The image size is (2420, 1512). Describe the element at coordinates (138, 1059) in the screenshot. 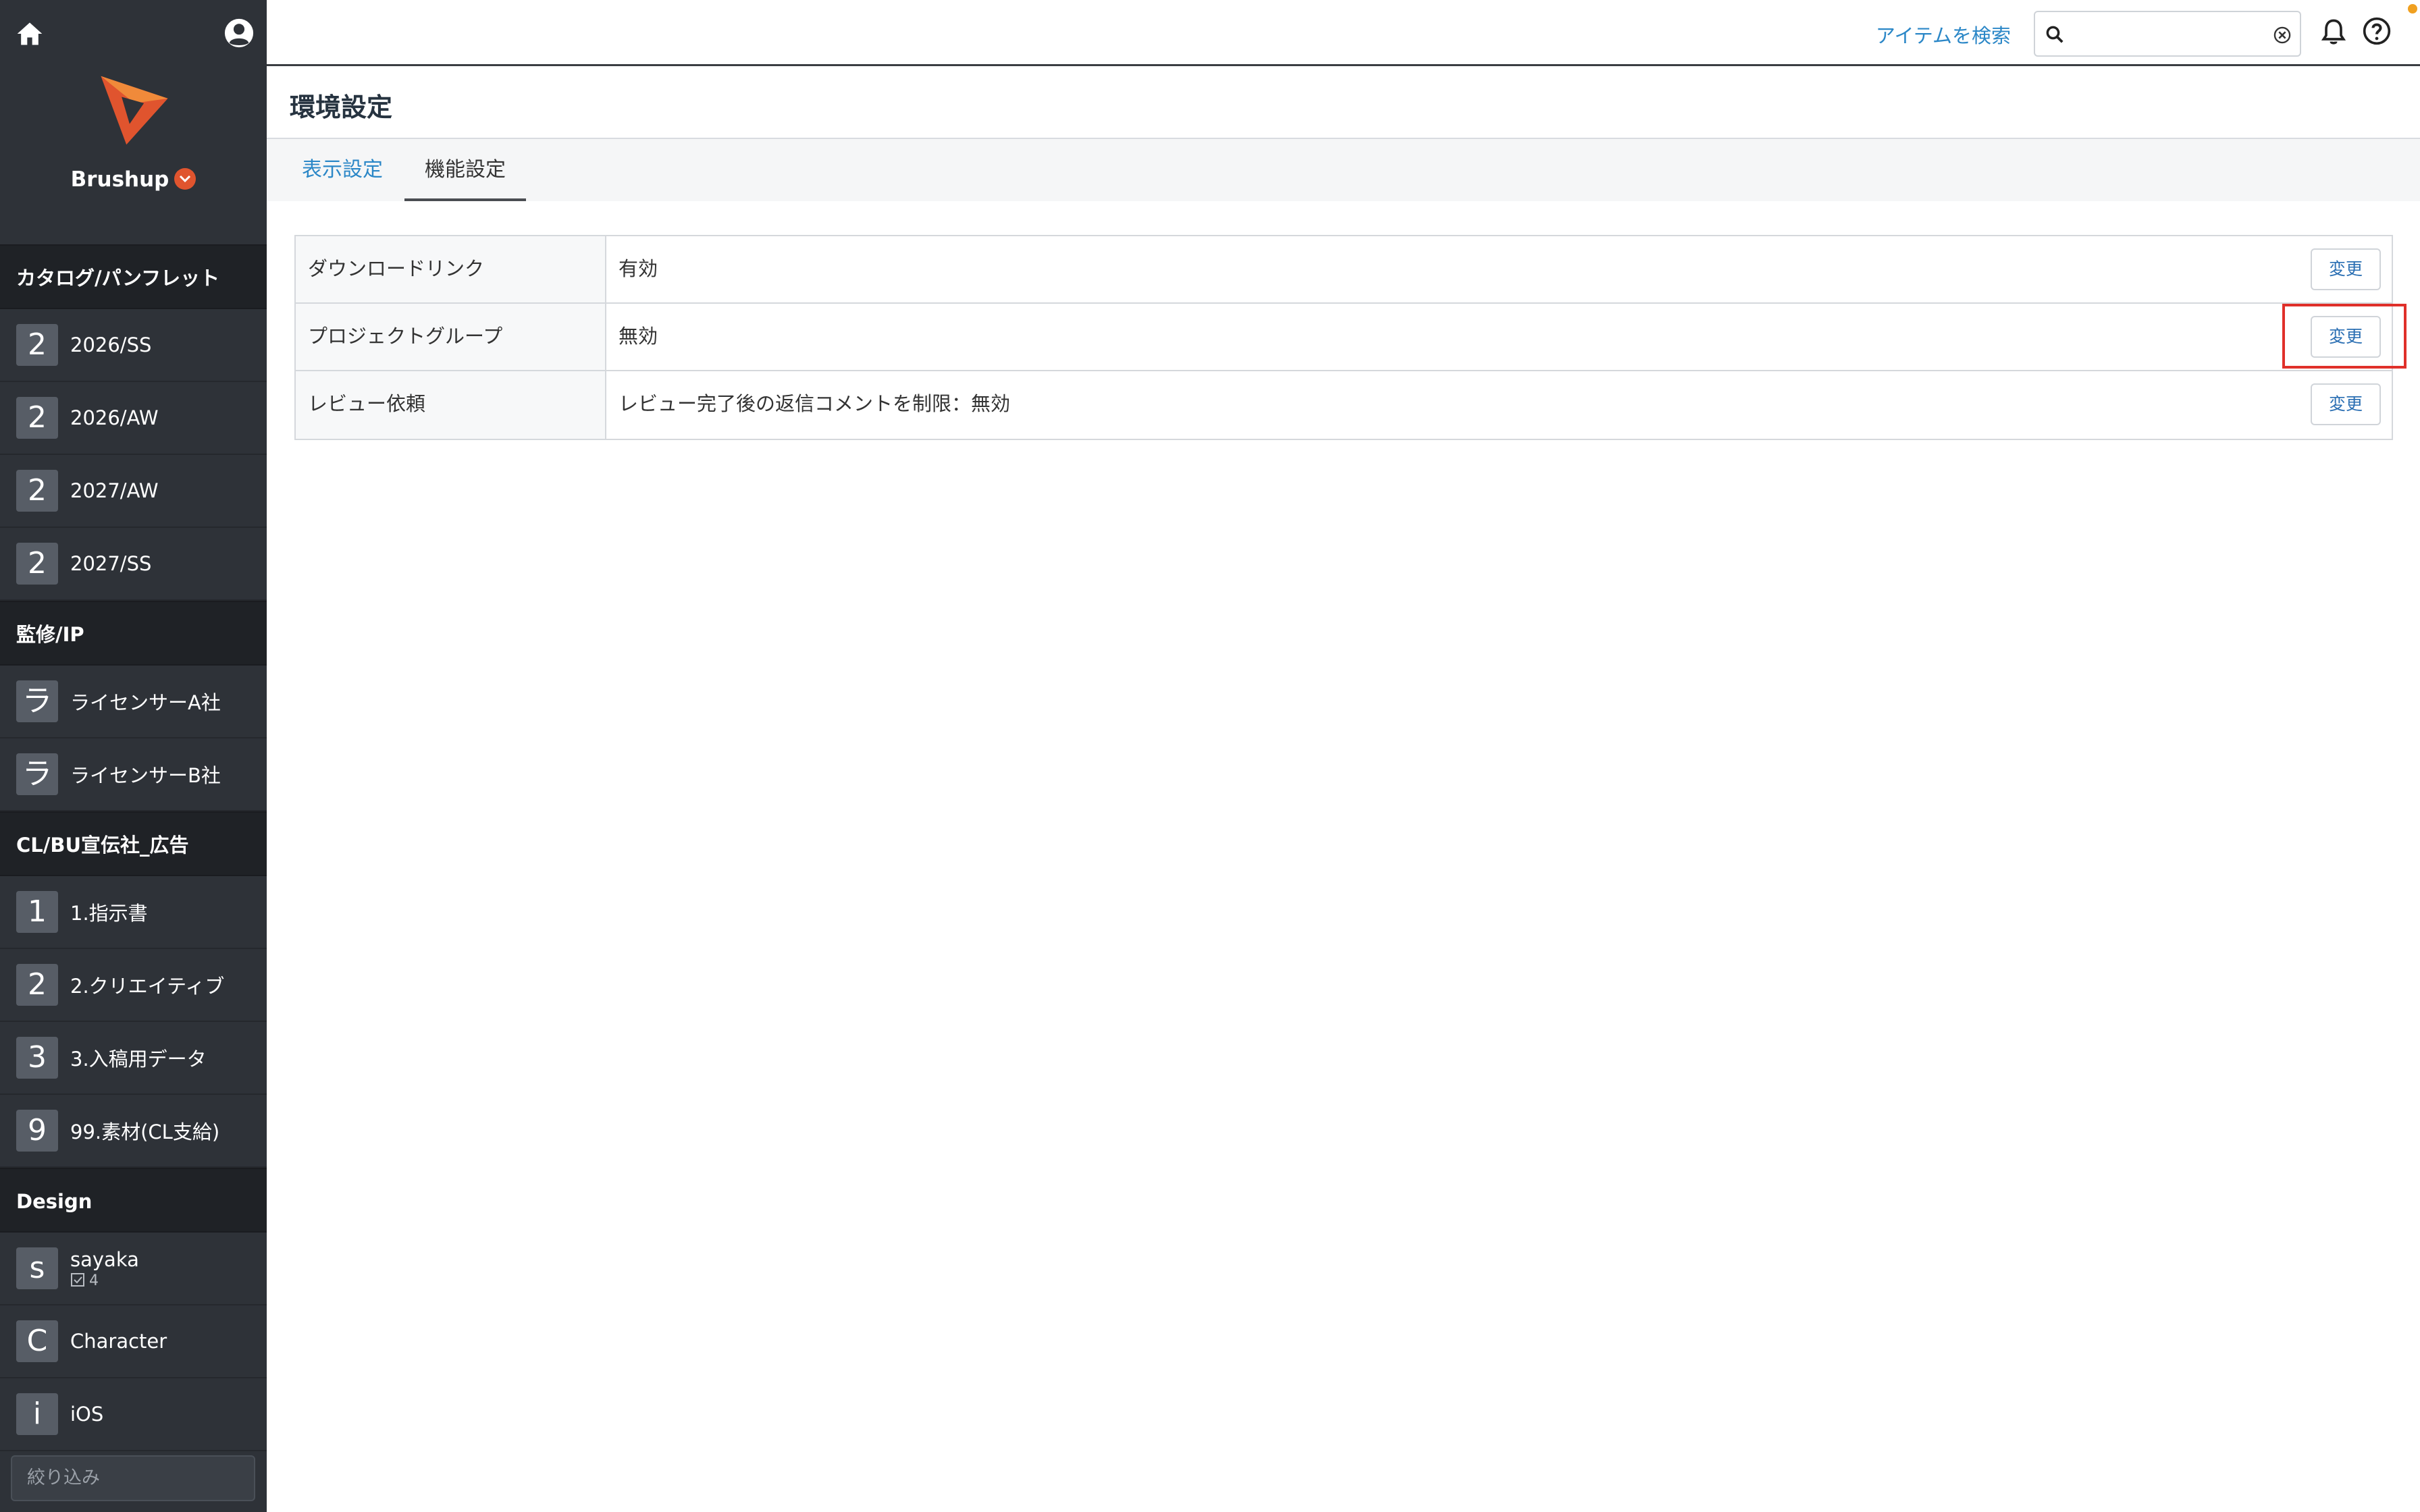

I see `sidebar-item-label: 3.入稿用データ` at that location.